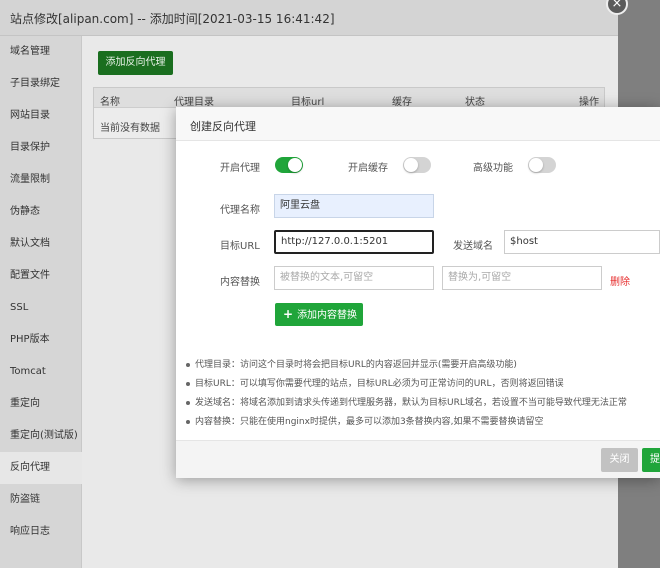  I want to click on column-header-target-url: 目标url, so click(308, 102).